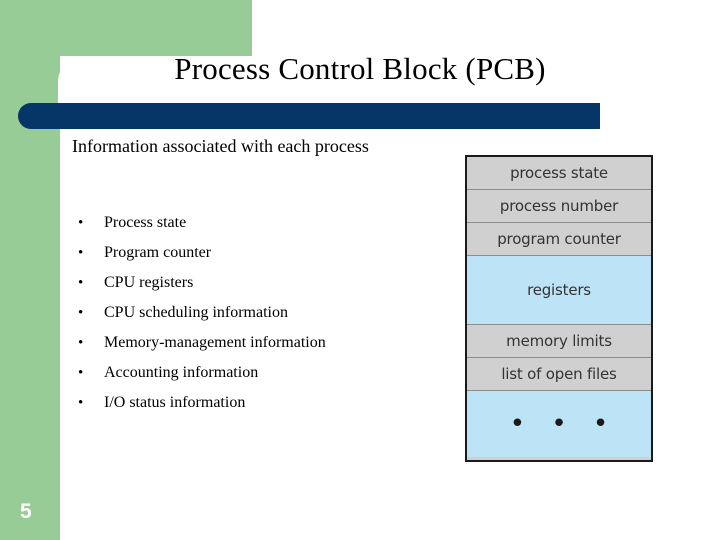  I want to click on pcb-field-label: program counter, so click(559, 239).